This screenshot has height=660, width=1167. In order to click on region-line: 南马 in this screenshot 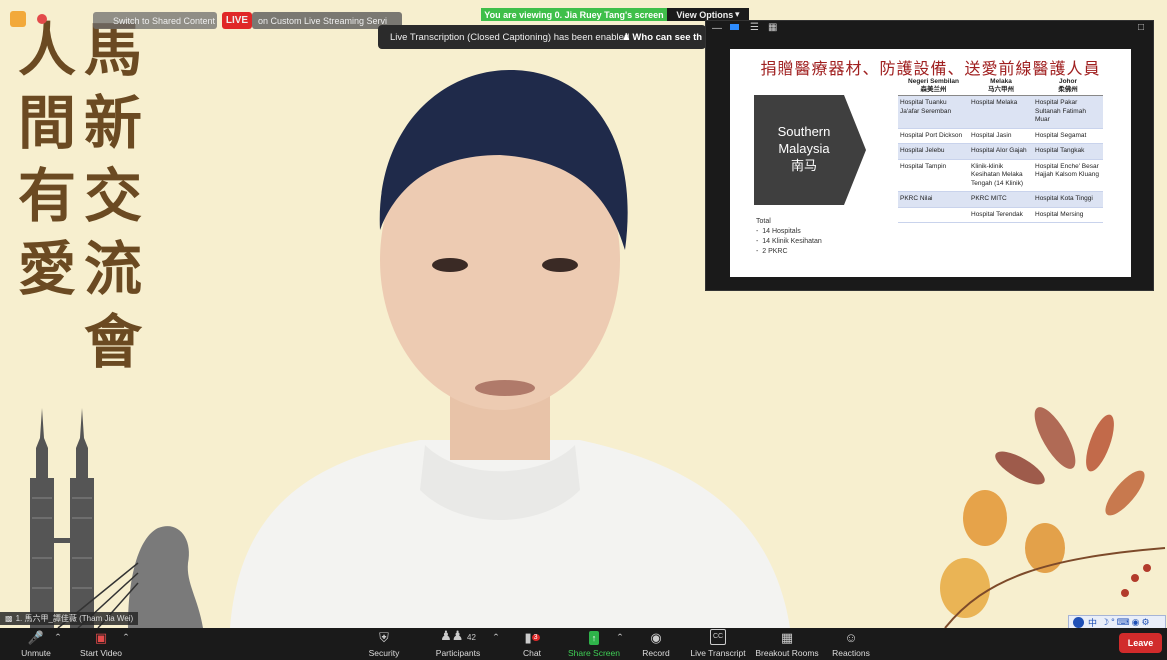, I will do `click(803, 165)`.